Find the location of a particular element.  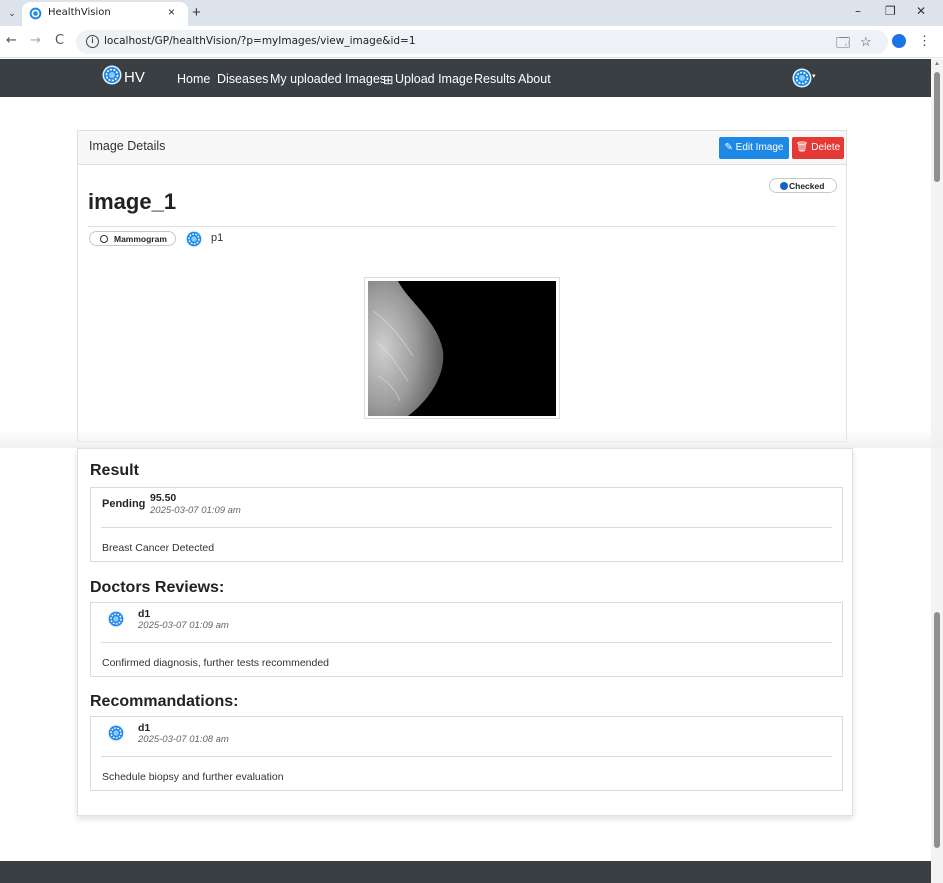

card-header: Image Details ✎ Edit Image 🗑 Delete is located at coordinates (462, 148).